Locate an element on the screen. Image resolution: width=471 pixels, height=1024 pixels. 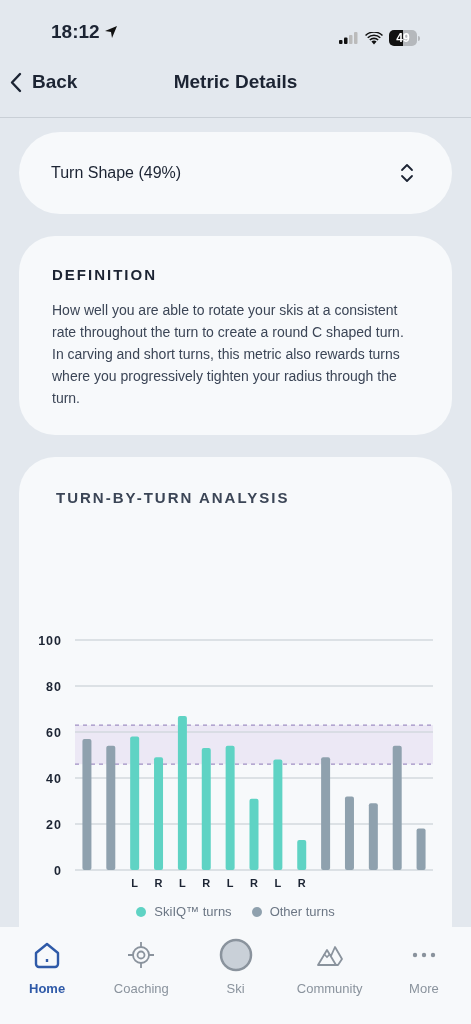
signal-icon is located at coordinates (349, 38).